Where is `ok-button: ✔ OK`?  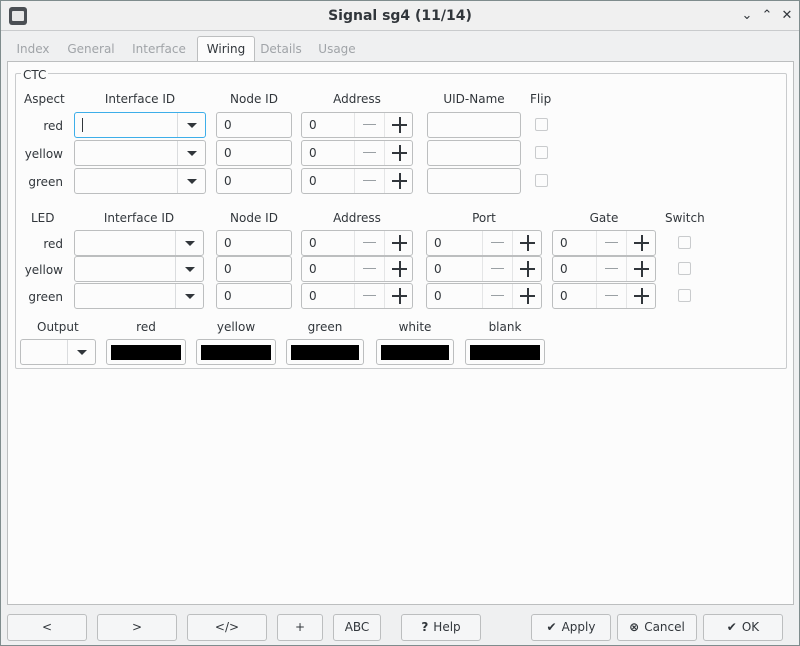
ok-button: ✔ OK is located at coordinates (743, 627).